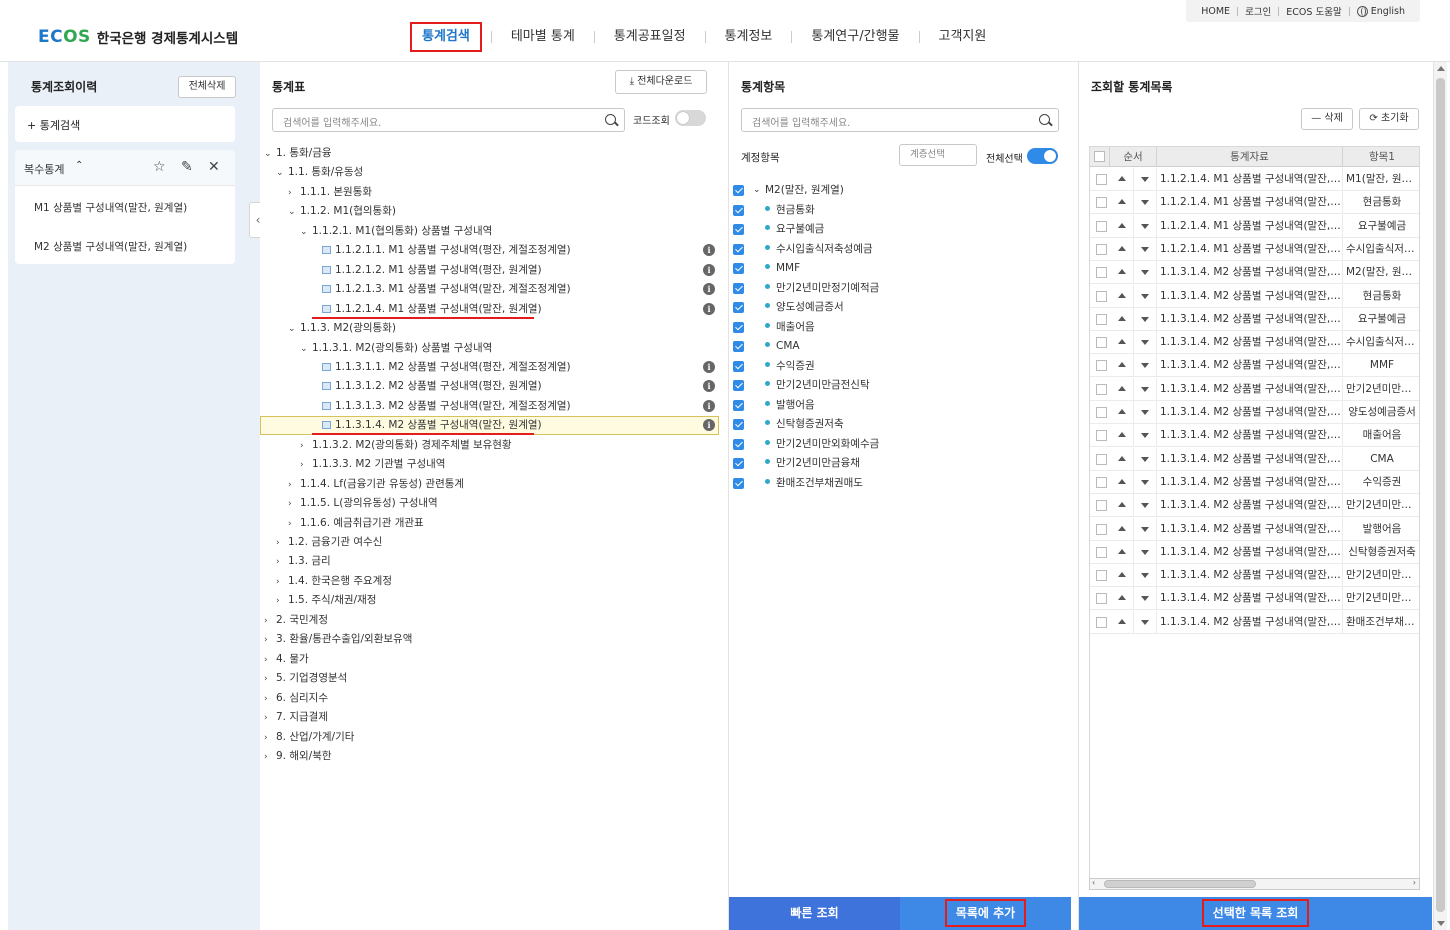 The height and width of the screenshot is (930, 1450). Describe the element at coordinates (1215, 11) in the screenshot. I see `topbar-link-0: HOME` at that location.